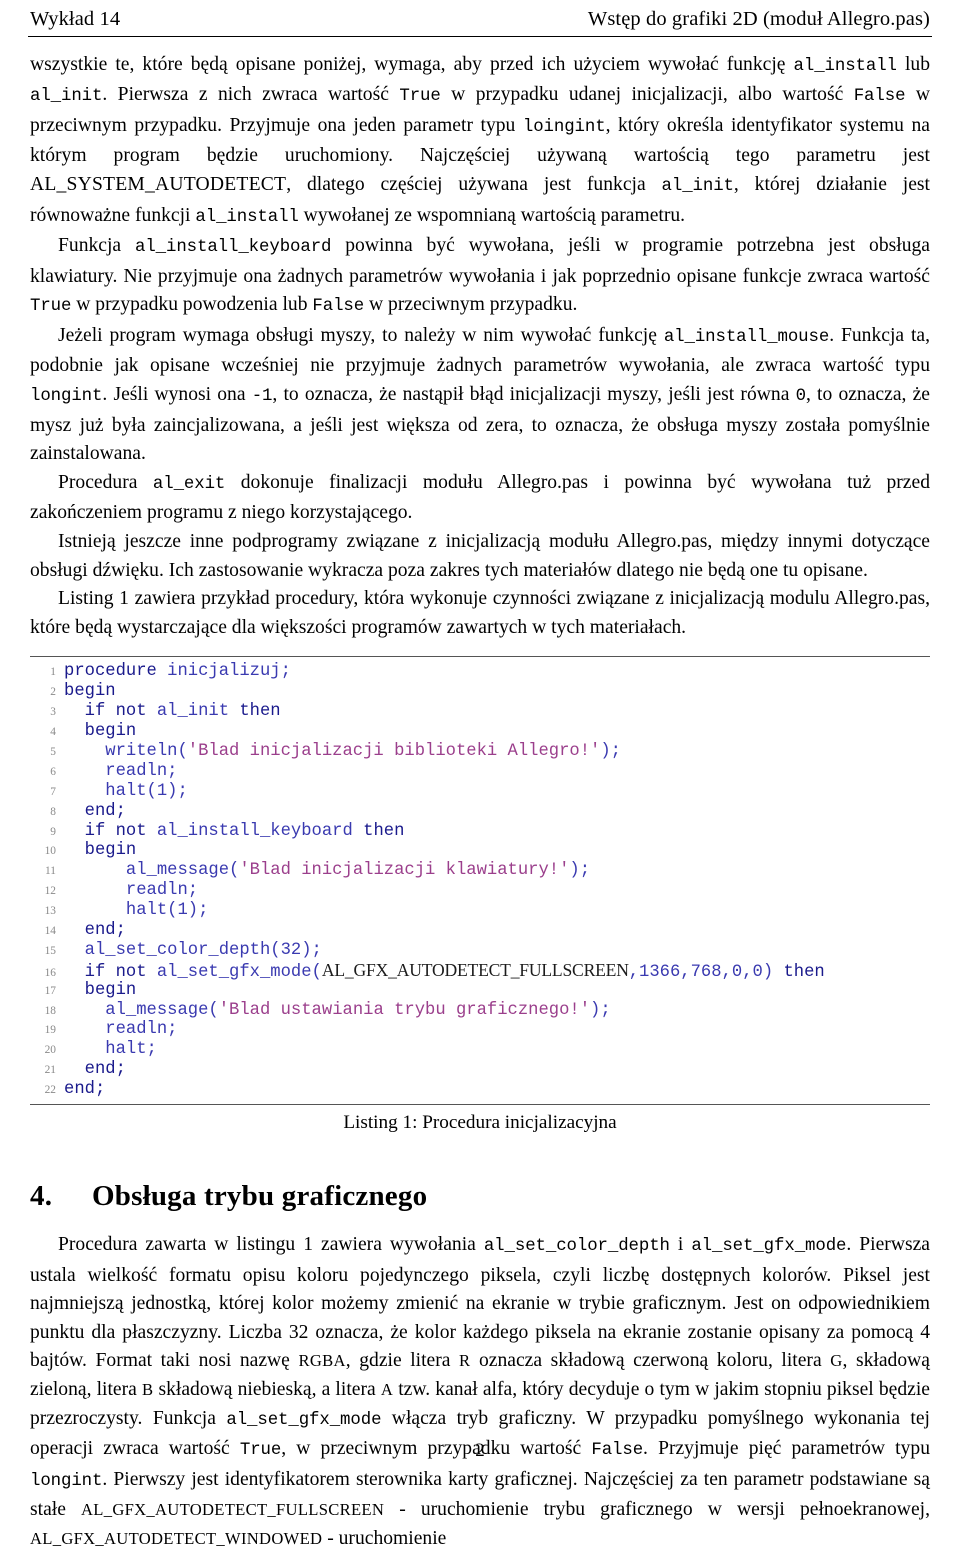 The width and height of the screenshot is (960, 1554). I want to click on inline-code-al-set-color-depth: al_set_color_depth, so click(576, 1247).